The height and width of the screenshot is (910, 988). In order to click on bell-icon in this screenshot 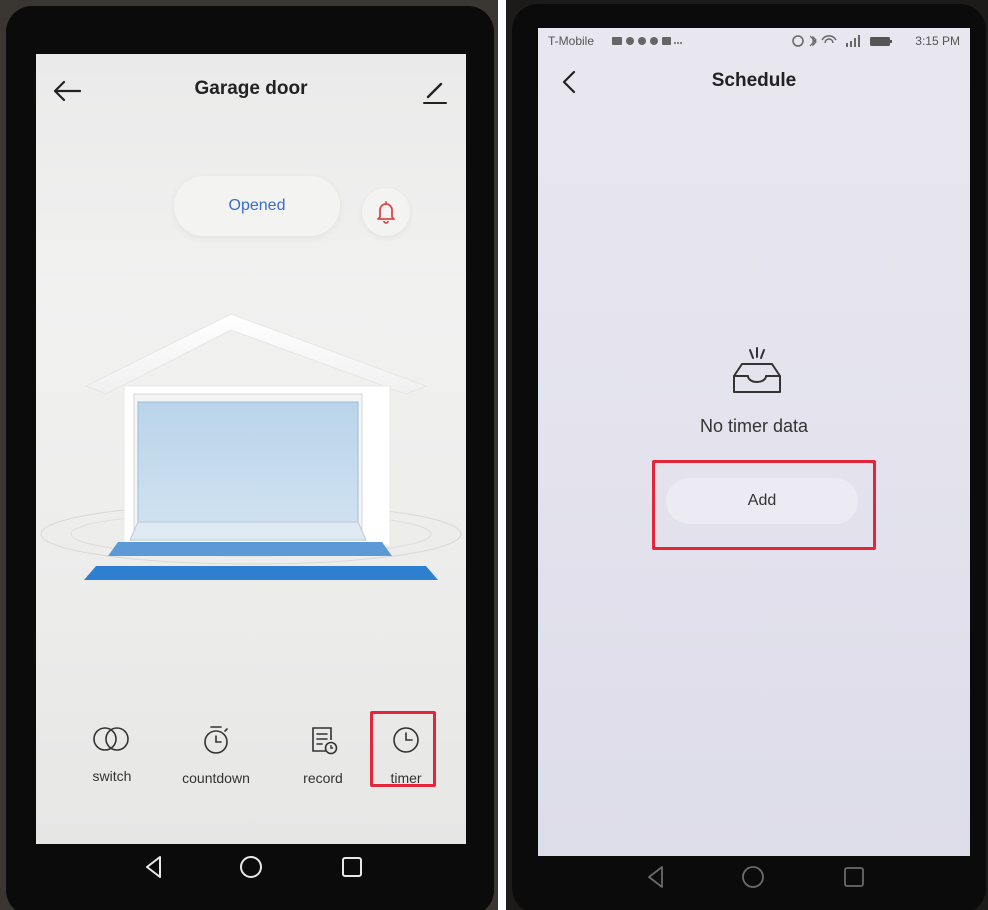, I will do `click(386, 212)`.